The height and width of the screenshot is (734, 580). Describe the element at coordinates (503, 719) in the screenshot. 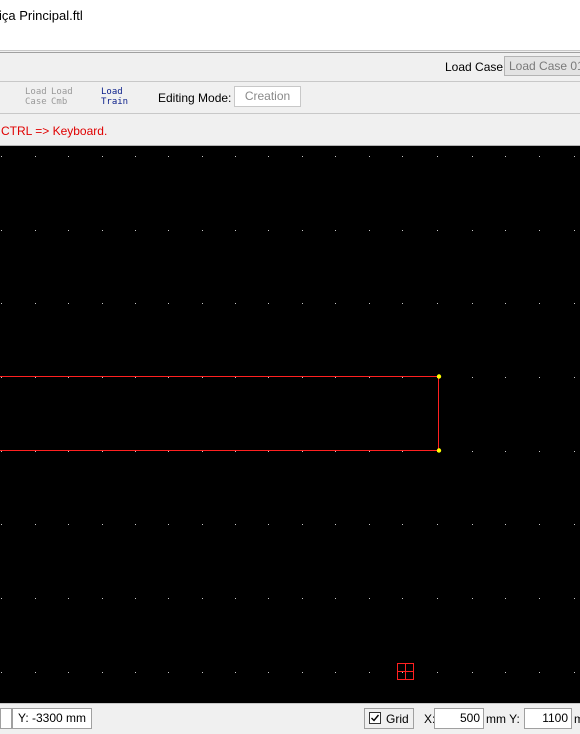

I see `mm-y-label: mm Y:` at that location.